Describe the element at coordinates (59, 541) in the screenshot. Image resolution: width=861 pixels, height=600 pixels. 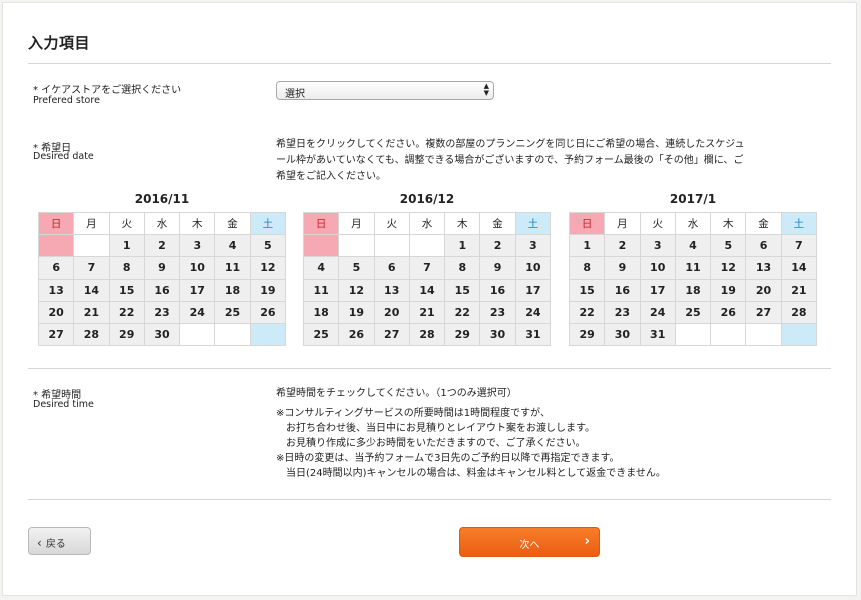
I see `back-button: ‹ 戻る` at that location.